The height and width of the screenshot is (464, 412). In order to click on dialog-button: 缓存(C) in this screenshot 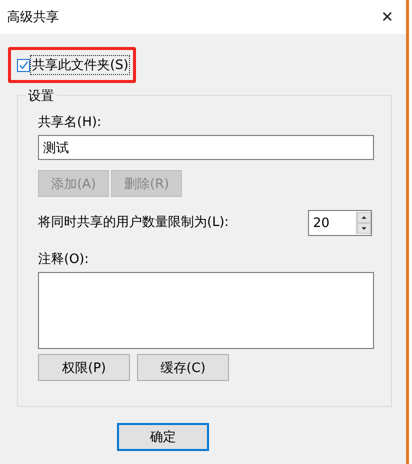, I will do `click(183, 367)`.